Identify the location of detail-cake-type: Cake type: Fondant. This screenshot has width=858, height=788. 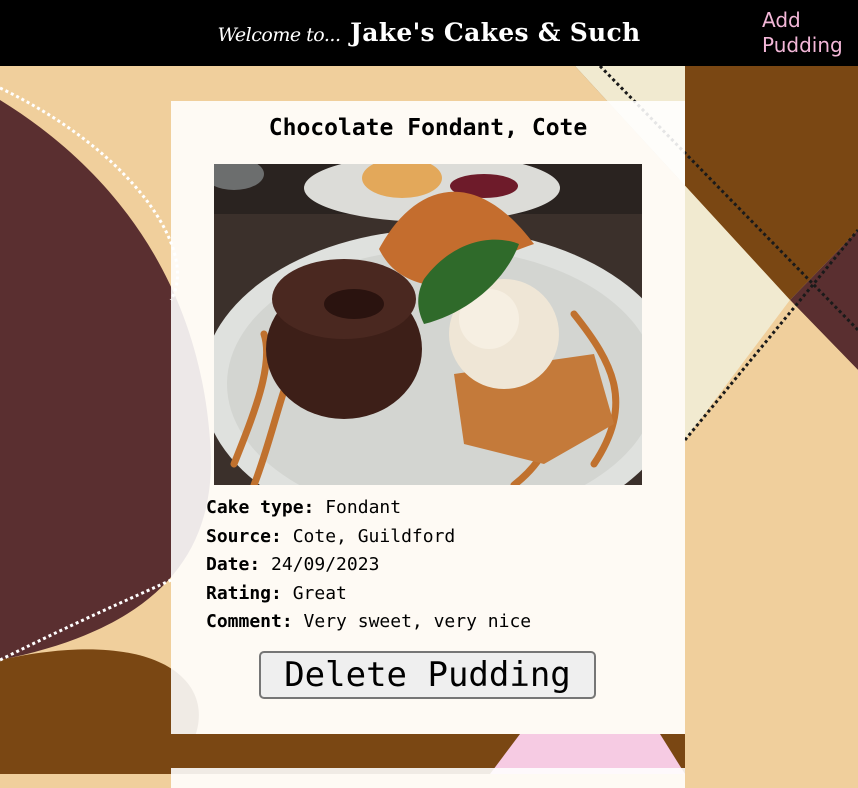
(368, 508).